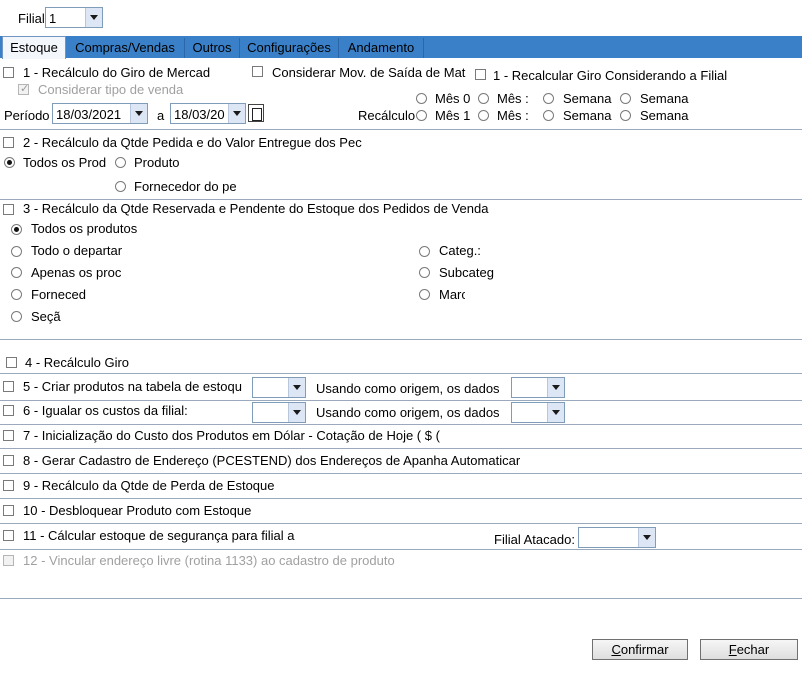  I want to click on section3-categoria-label: Categ.:, so click(460, 250).